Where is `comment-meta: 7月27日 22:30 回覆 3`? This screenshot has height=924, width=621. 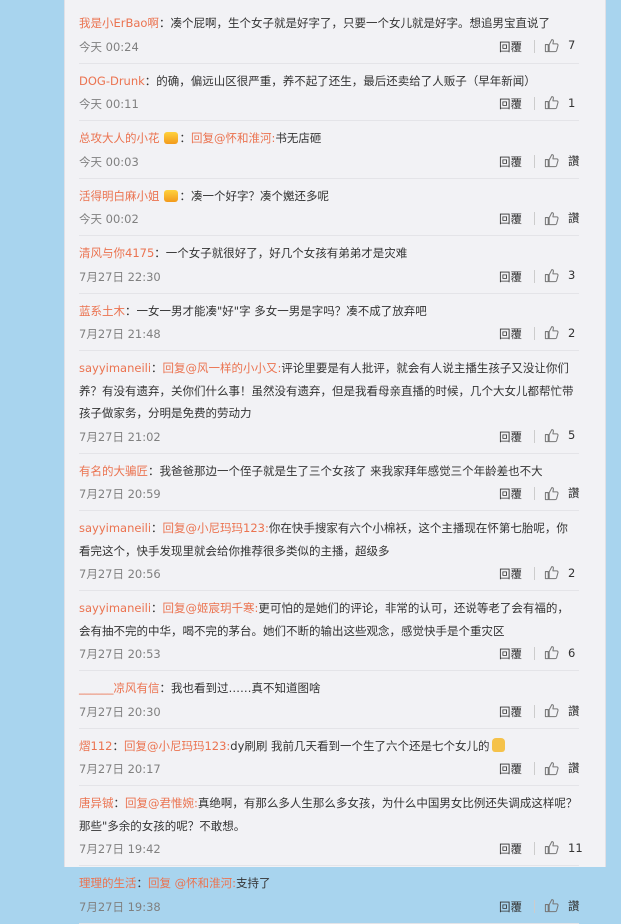
comment-meta: 7月27日 22:30 回覆 3 is located at coordinates (329, 276).